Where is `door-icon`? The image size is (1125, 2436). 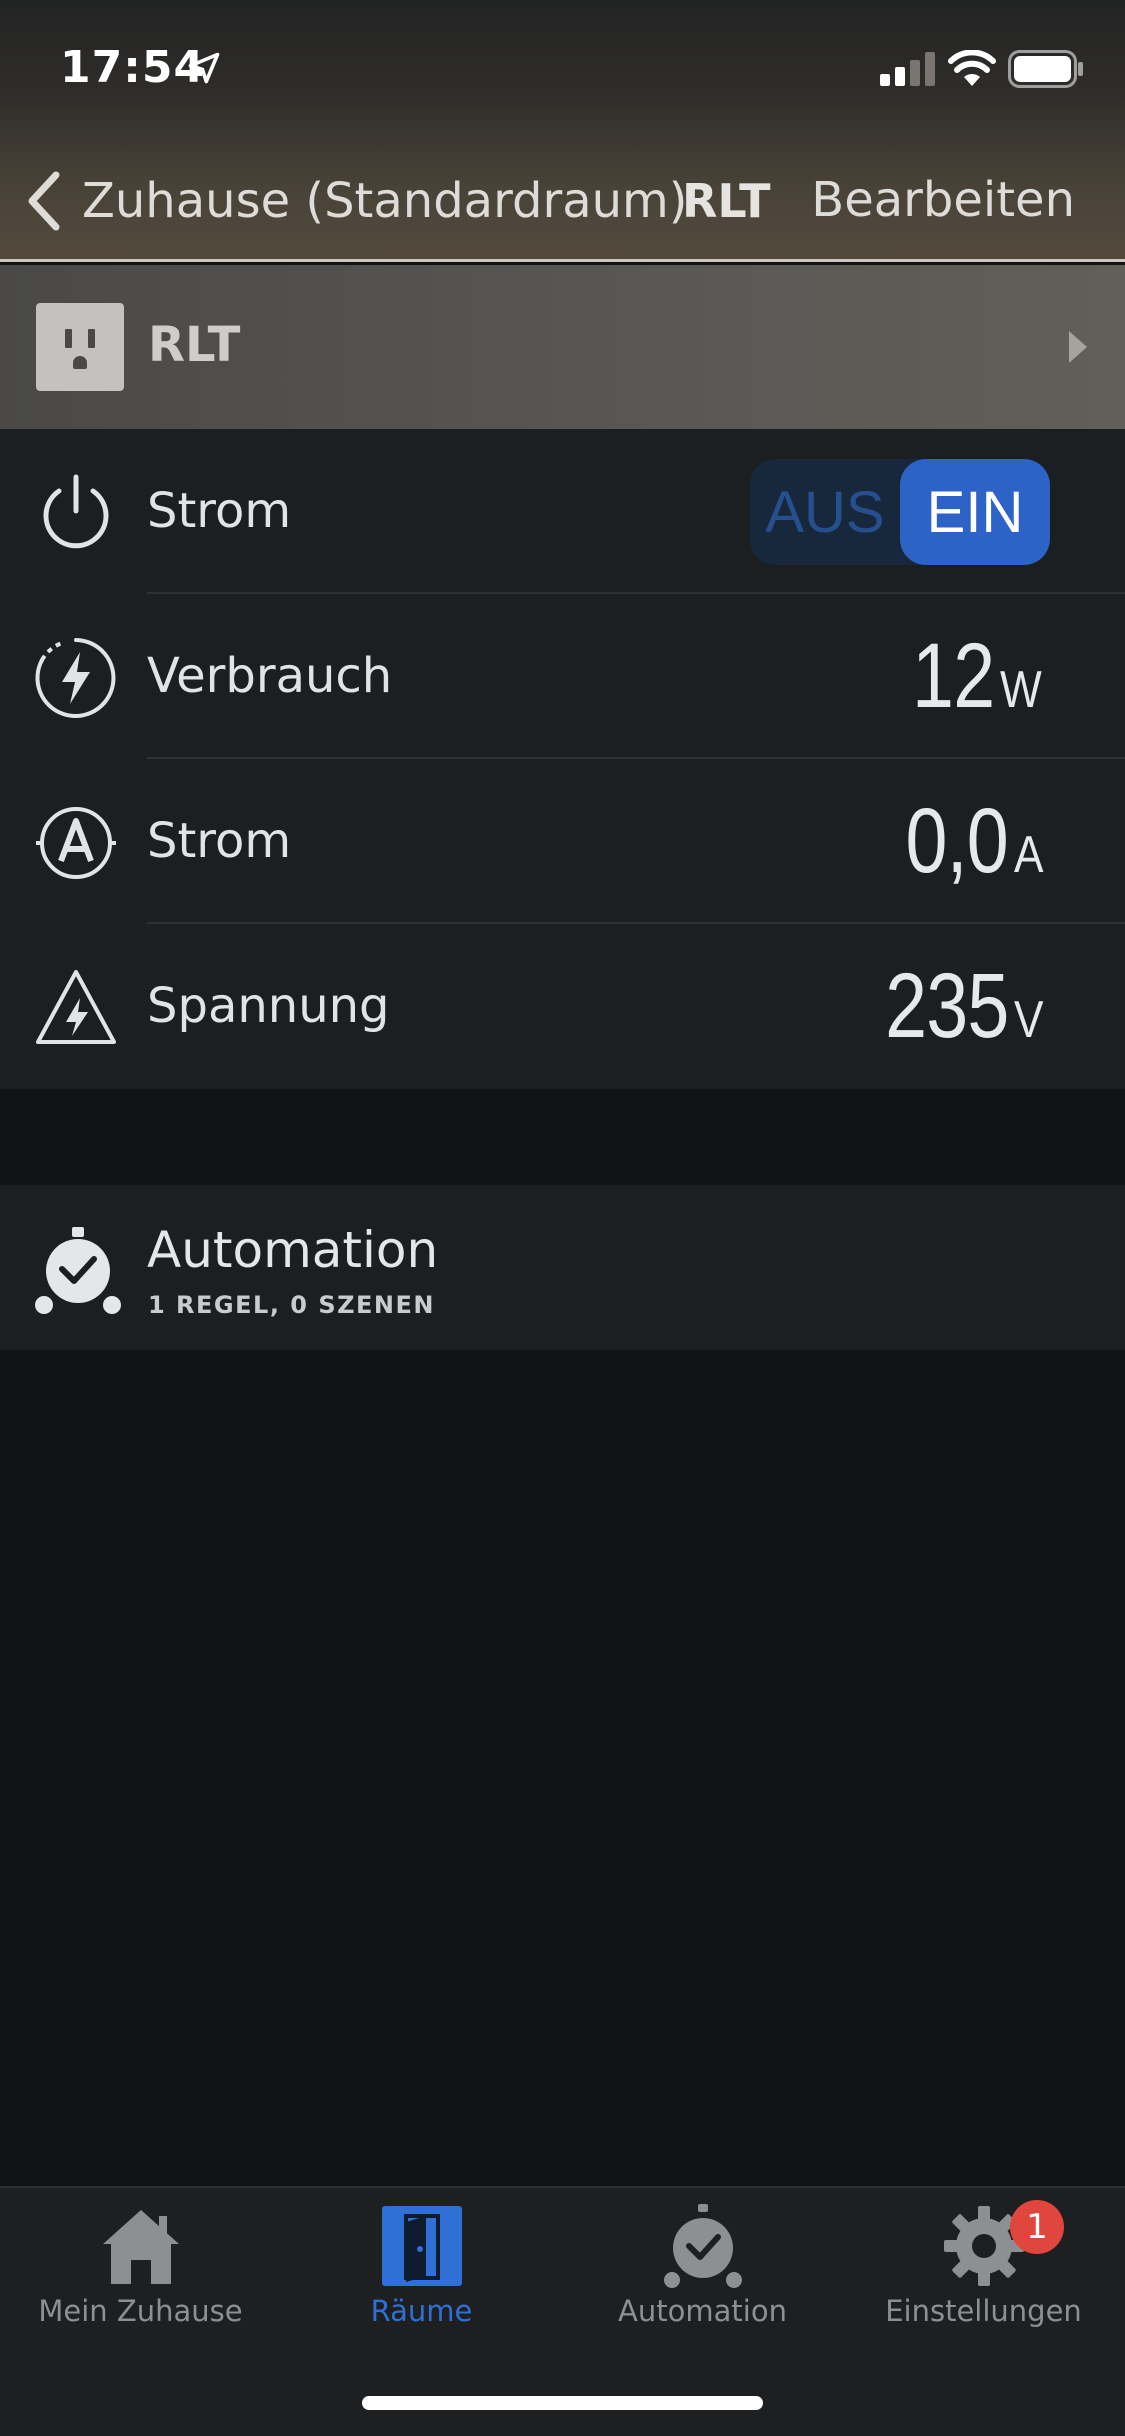
door-icon is located at coordinates (422, 2246).